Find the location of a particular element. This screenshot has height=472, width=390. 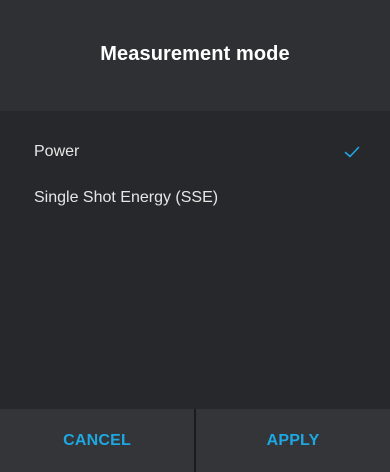

apply-button-label: APPLY is located at coordinates (293, 440).